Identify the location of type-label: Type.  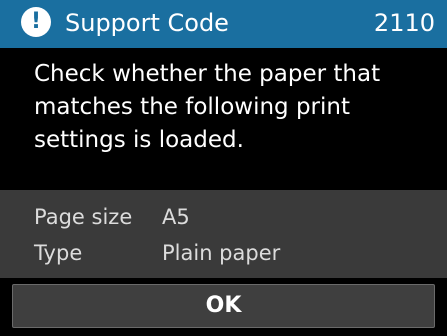
(58, 253).